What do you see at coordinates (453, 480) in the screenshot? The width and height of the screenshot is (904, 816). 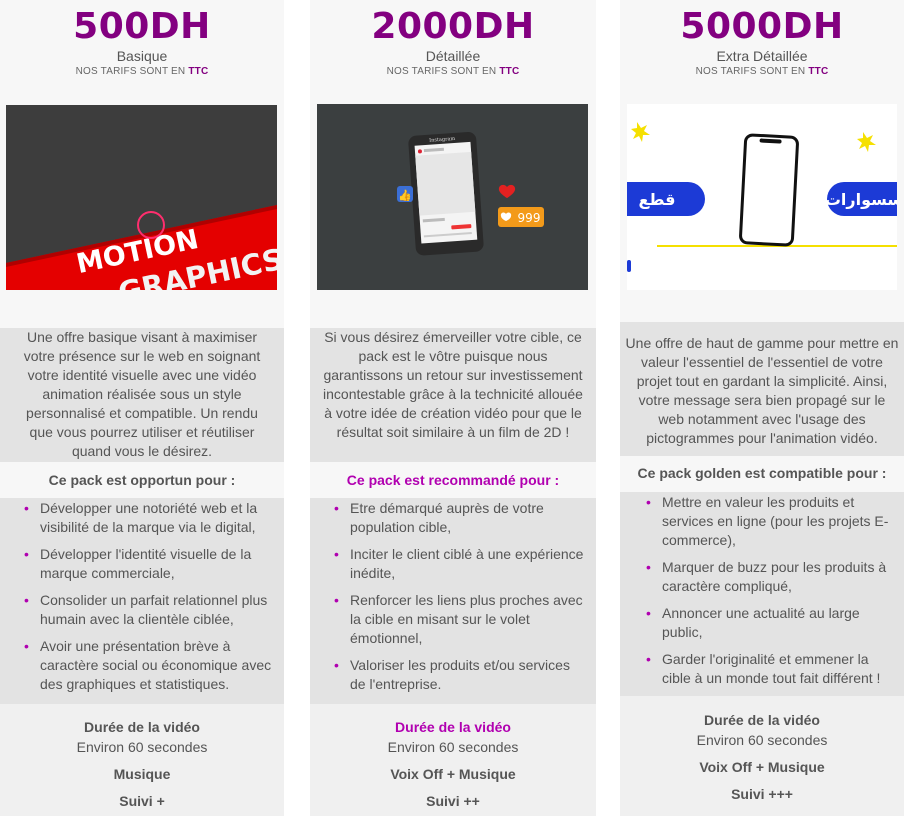 I see `plan-section-title: Ce pack est recommandé pour :` at bounding box center [453, 480].